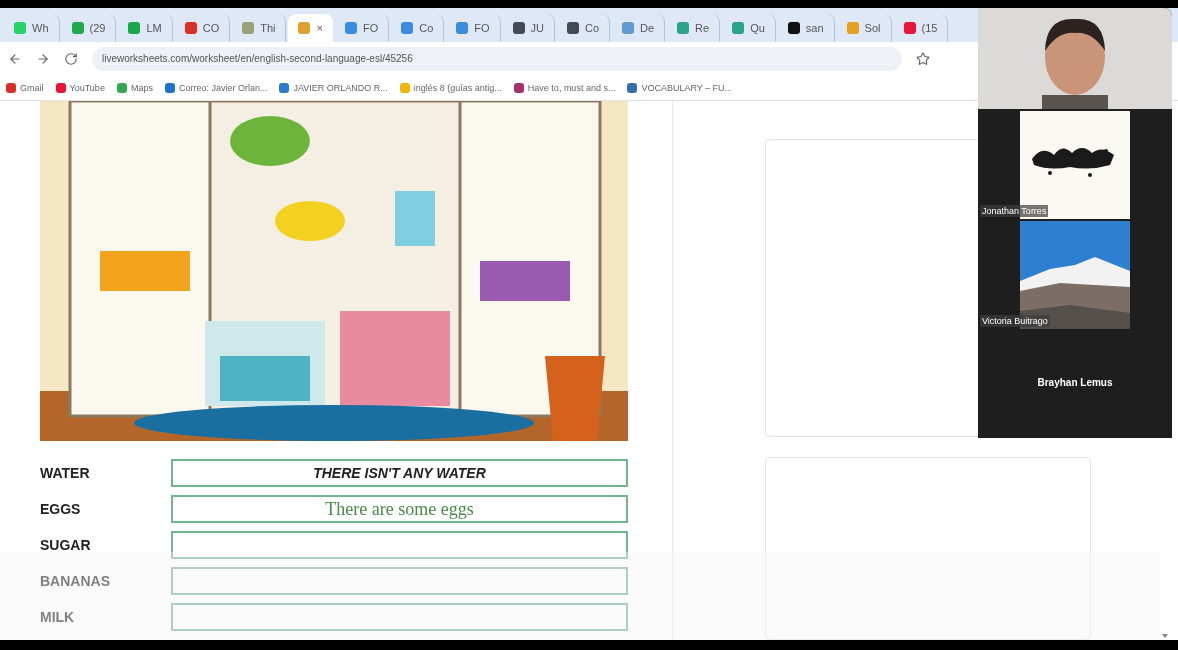 The image size is (1178, 650). Describe the element at coordinates (537, 28) in the screenshot. I see `tab-title: JU` at that location.